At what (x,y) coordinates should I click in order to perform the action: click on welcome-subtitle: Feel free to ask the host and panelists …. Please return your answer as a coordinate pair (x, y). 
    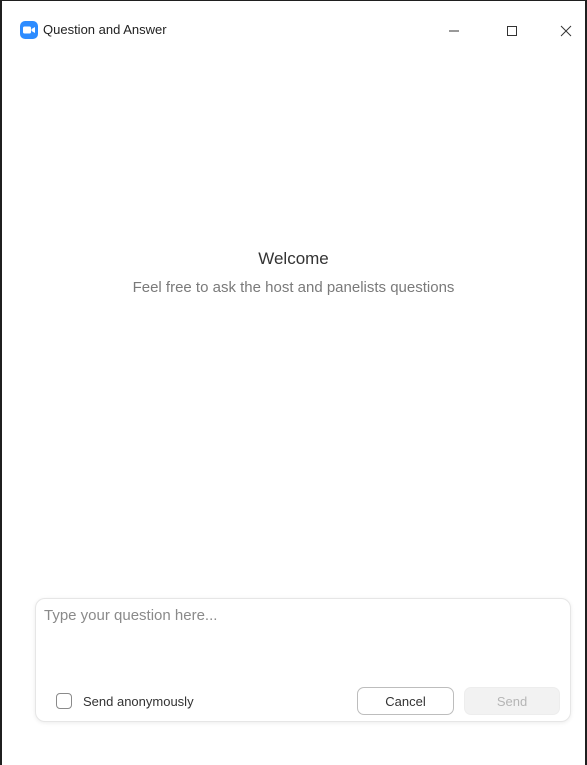
    Looking at the image, I should click on (293, 287).